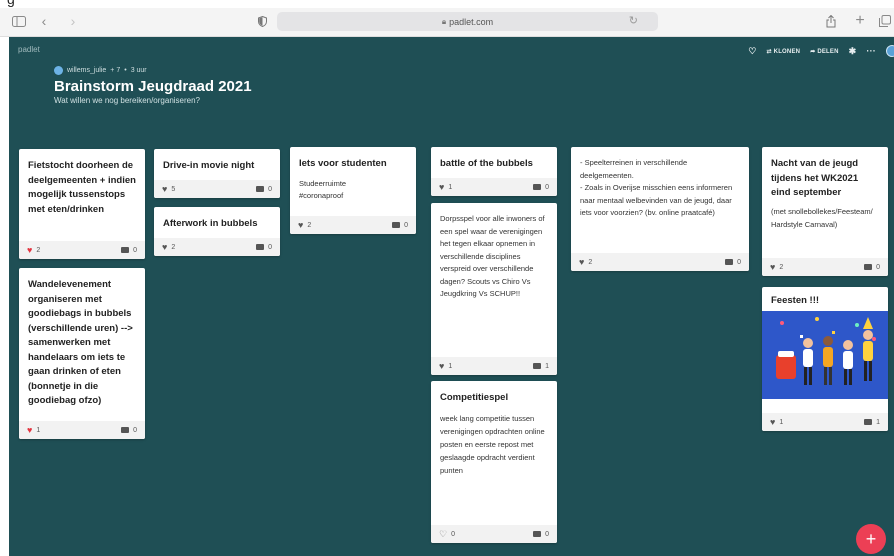 The image size is (894, 556). What do you see at coordinates (217, 189) in the screenshot?
I see `post-footer: ♥ 5 0` at bounding box center [217, 189].